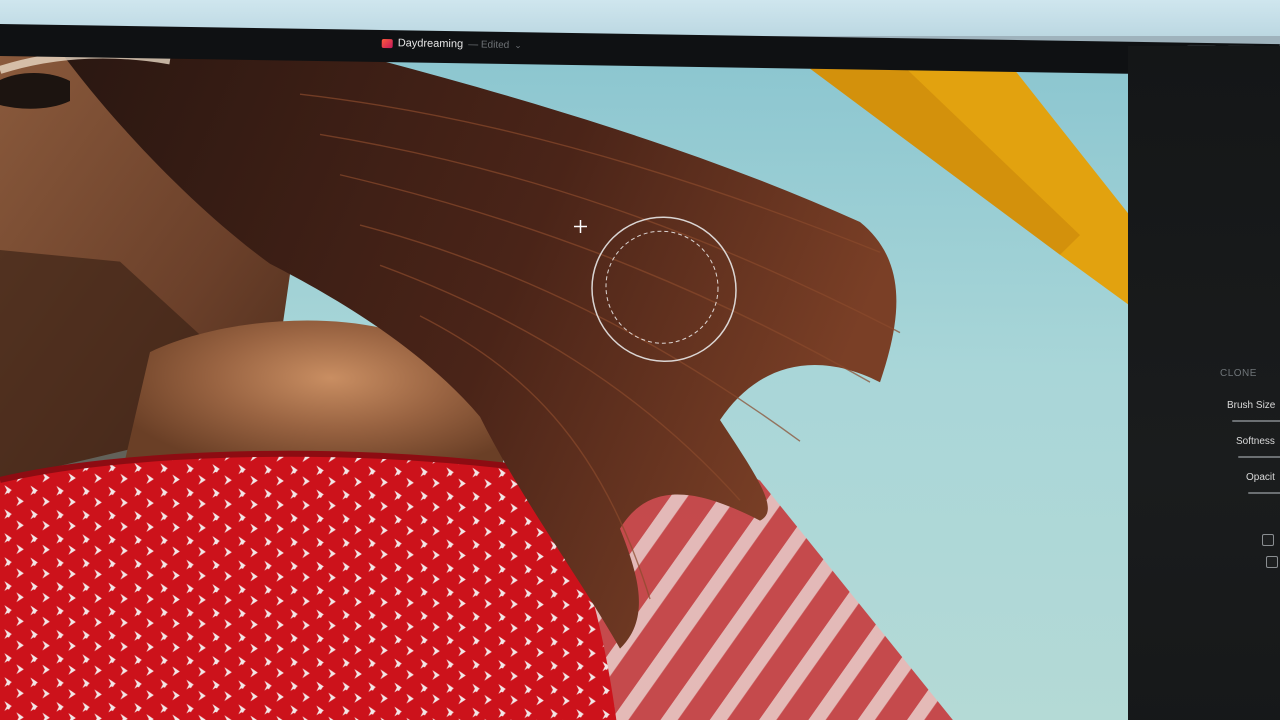  Describe the element at coordinates (1264, 493) in the screenshot. I see `opacity-slider` at that location.